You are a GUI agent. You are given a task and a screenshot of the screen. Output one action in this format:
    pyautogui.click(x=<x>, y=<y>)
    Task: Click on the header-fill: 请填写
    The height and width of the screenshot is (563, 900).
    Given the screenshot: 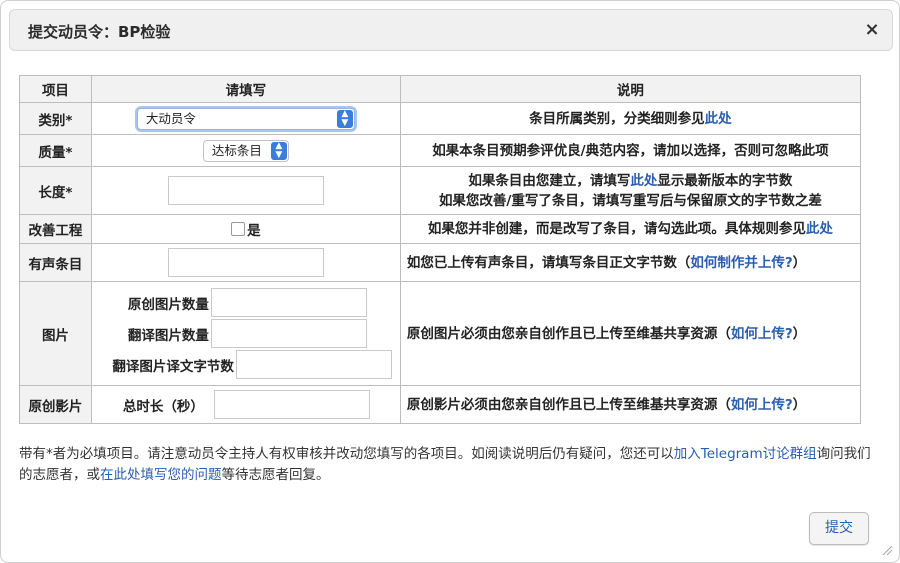 What is the action you would take?
    pyautogui.click(x=245, y=89)
    